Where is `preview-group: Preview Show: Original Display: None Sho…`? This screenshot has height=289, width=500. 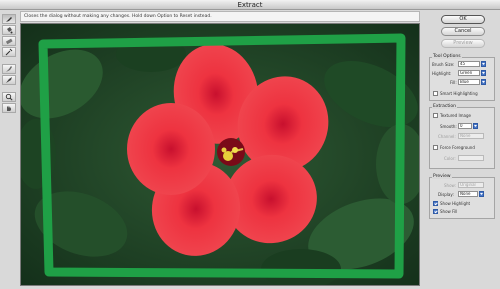 preview-group: Preview Show: Original Display: None Sho… is located at coordinates (462, 196).